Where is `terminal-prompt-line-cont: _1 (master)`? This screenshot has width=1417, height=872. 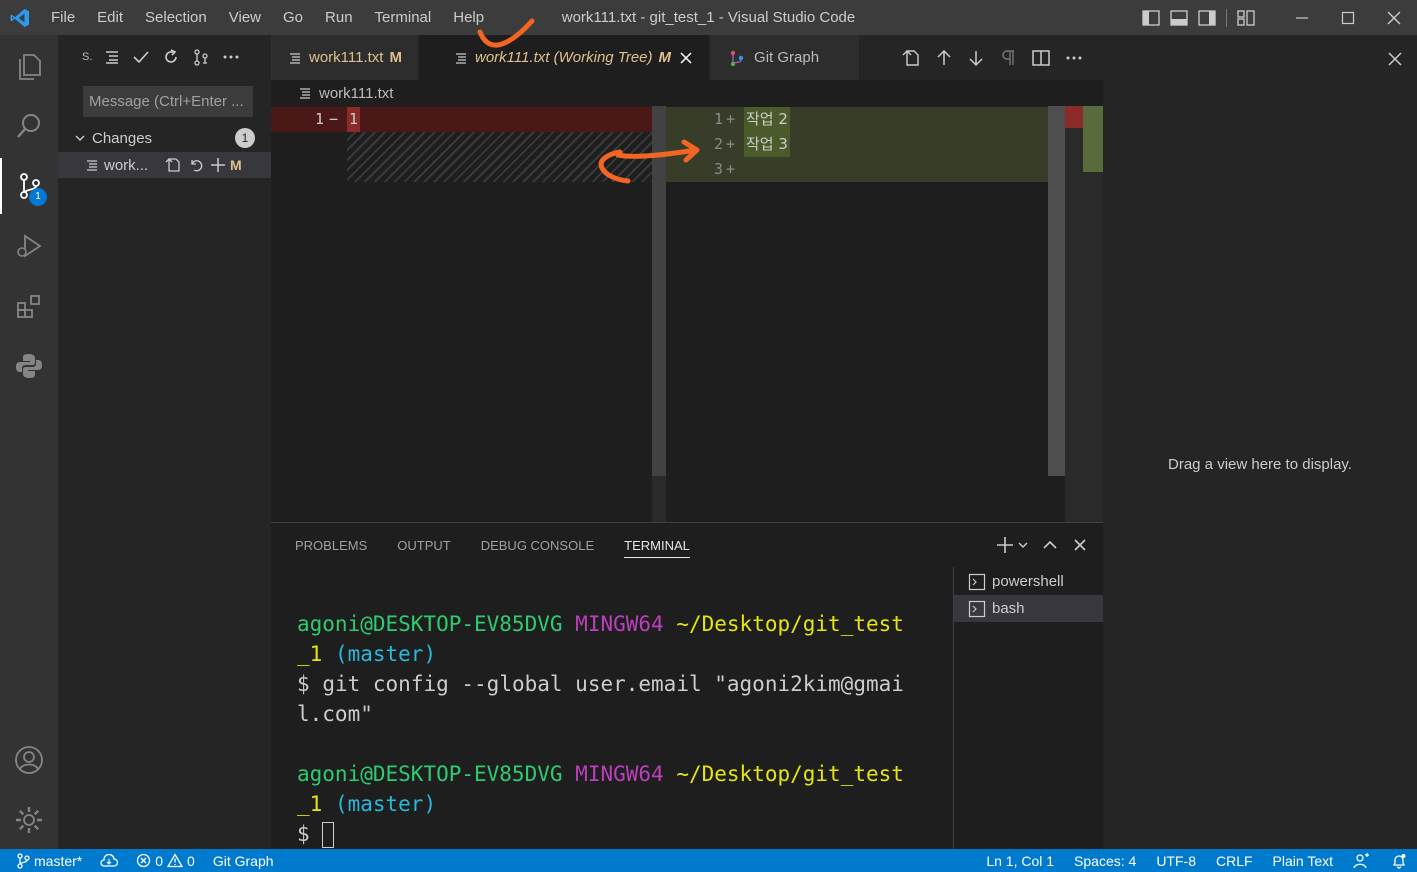
terminal-prompt-line-cont: _1 (master) is located at coordinates (612, 804).